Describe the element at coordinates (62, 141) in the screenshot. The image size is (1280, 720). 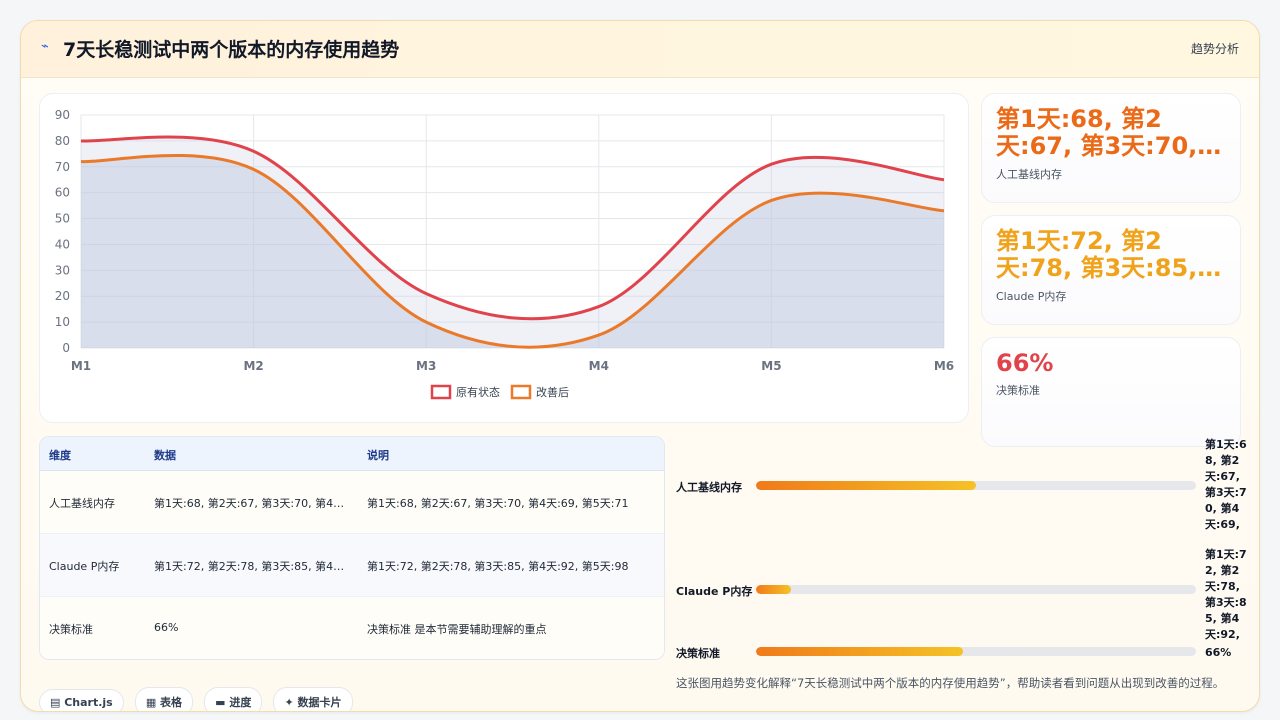
I see `y-tick-label: 80` at that location.